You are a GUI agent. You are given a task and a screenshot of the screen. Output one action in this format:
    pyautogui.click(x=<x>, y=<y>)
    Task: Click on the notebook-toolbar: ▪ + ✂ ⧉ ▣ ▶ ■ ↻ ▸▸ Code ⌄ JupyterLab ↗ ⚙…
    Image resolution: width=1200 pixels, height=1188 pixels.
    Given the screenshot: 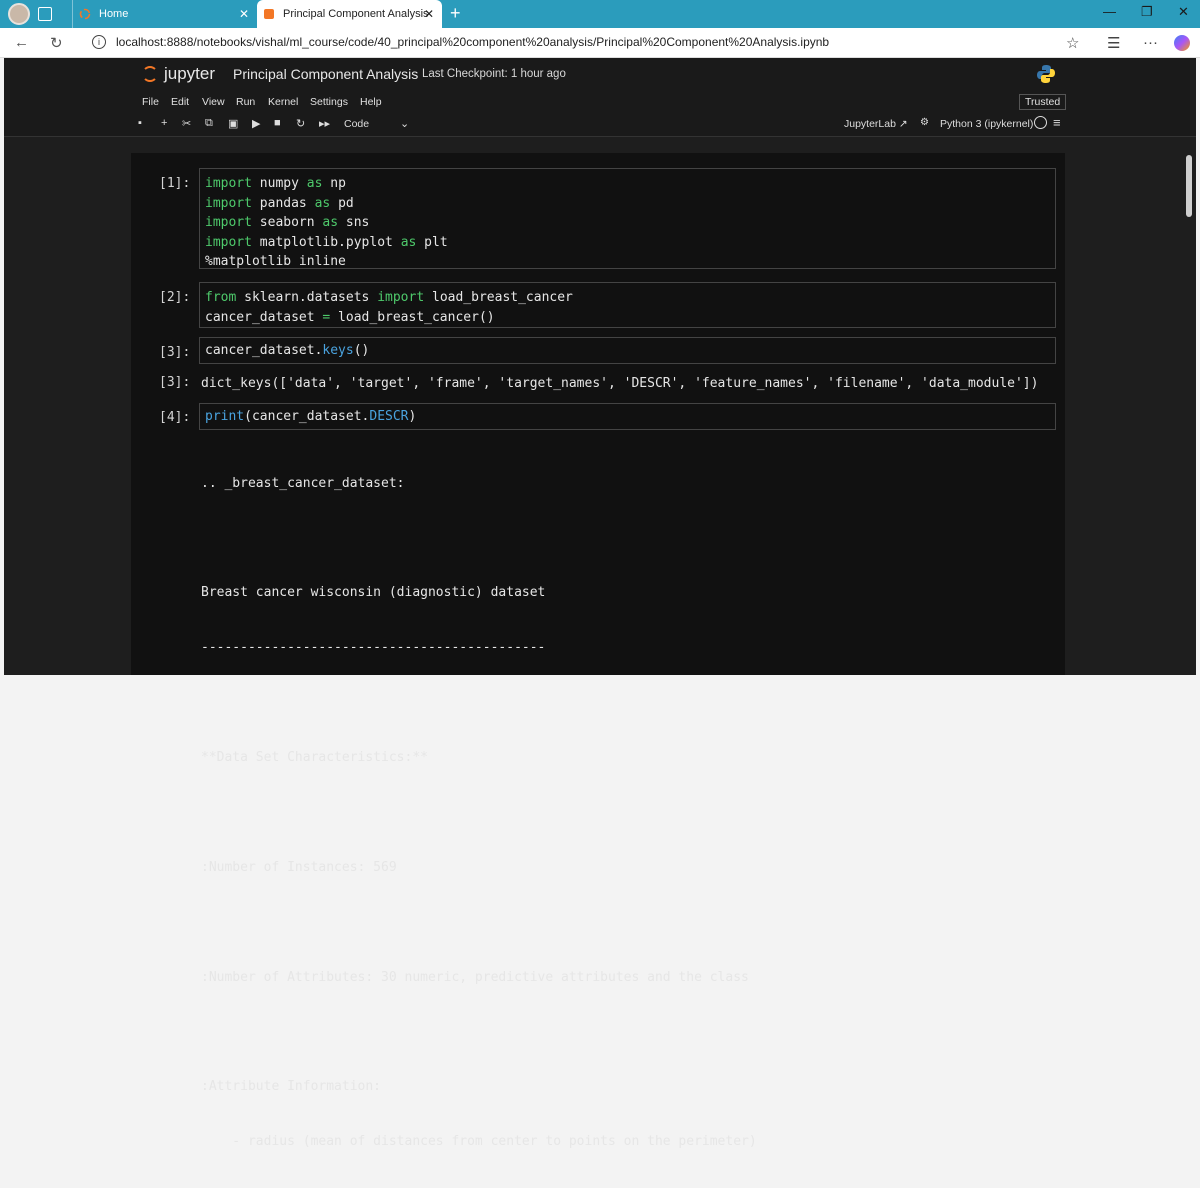 What is the action you would take?
    pyautogui.click(x=600, y=125)
    